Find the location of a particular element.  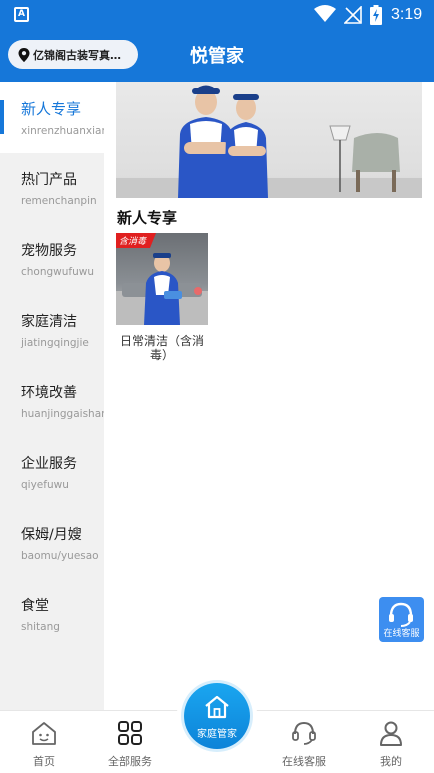

product-card: 含消毒 日常清洁（含消毒） is located at coordinates (162, 297).